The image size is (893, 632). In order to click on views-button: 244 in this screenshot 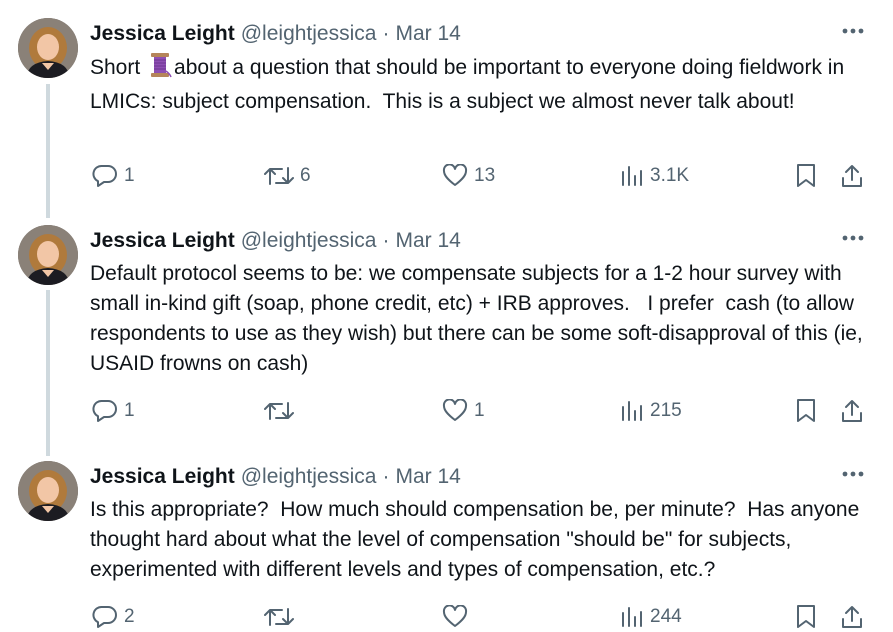, I will do `click(651, 617)`.